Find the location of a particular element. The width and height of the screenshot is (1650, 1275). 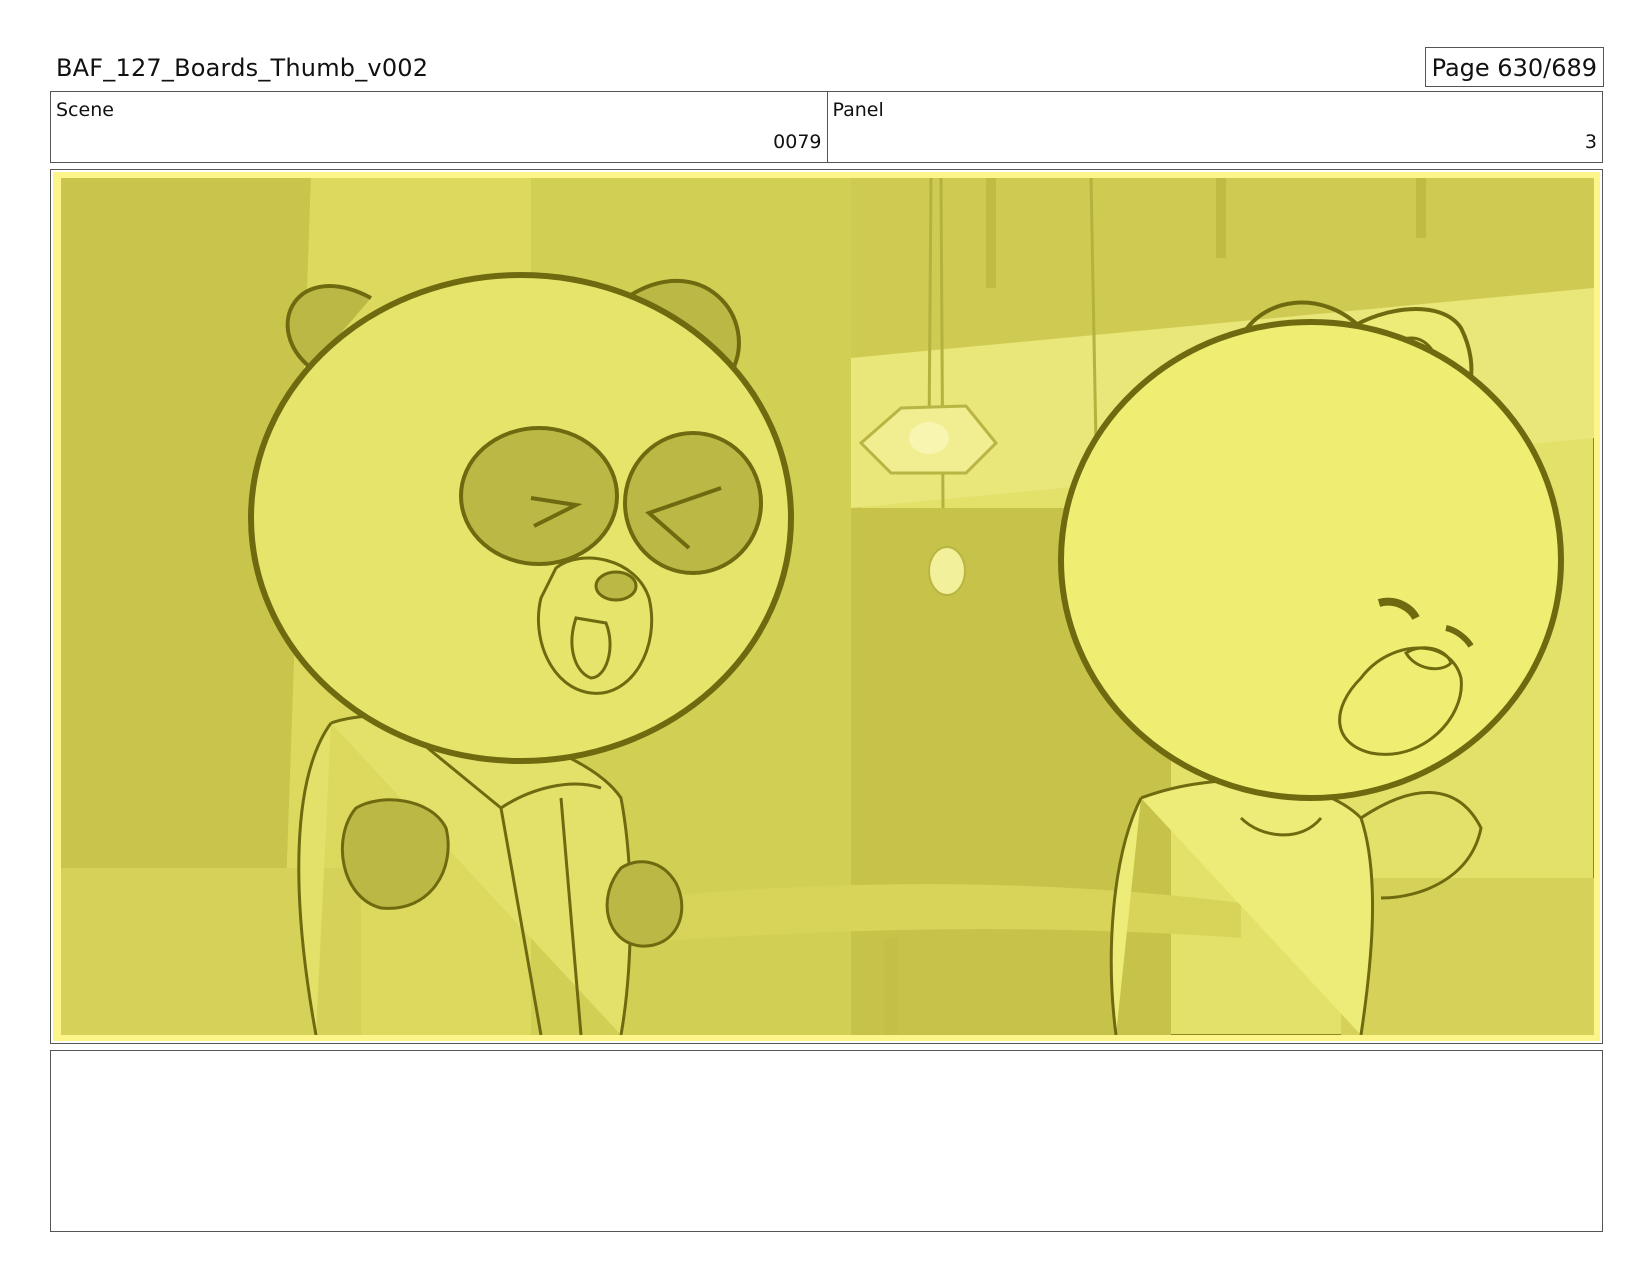

scene-label: Scene is located at coordinates (85, 110).